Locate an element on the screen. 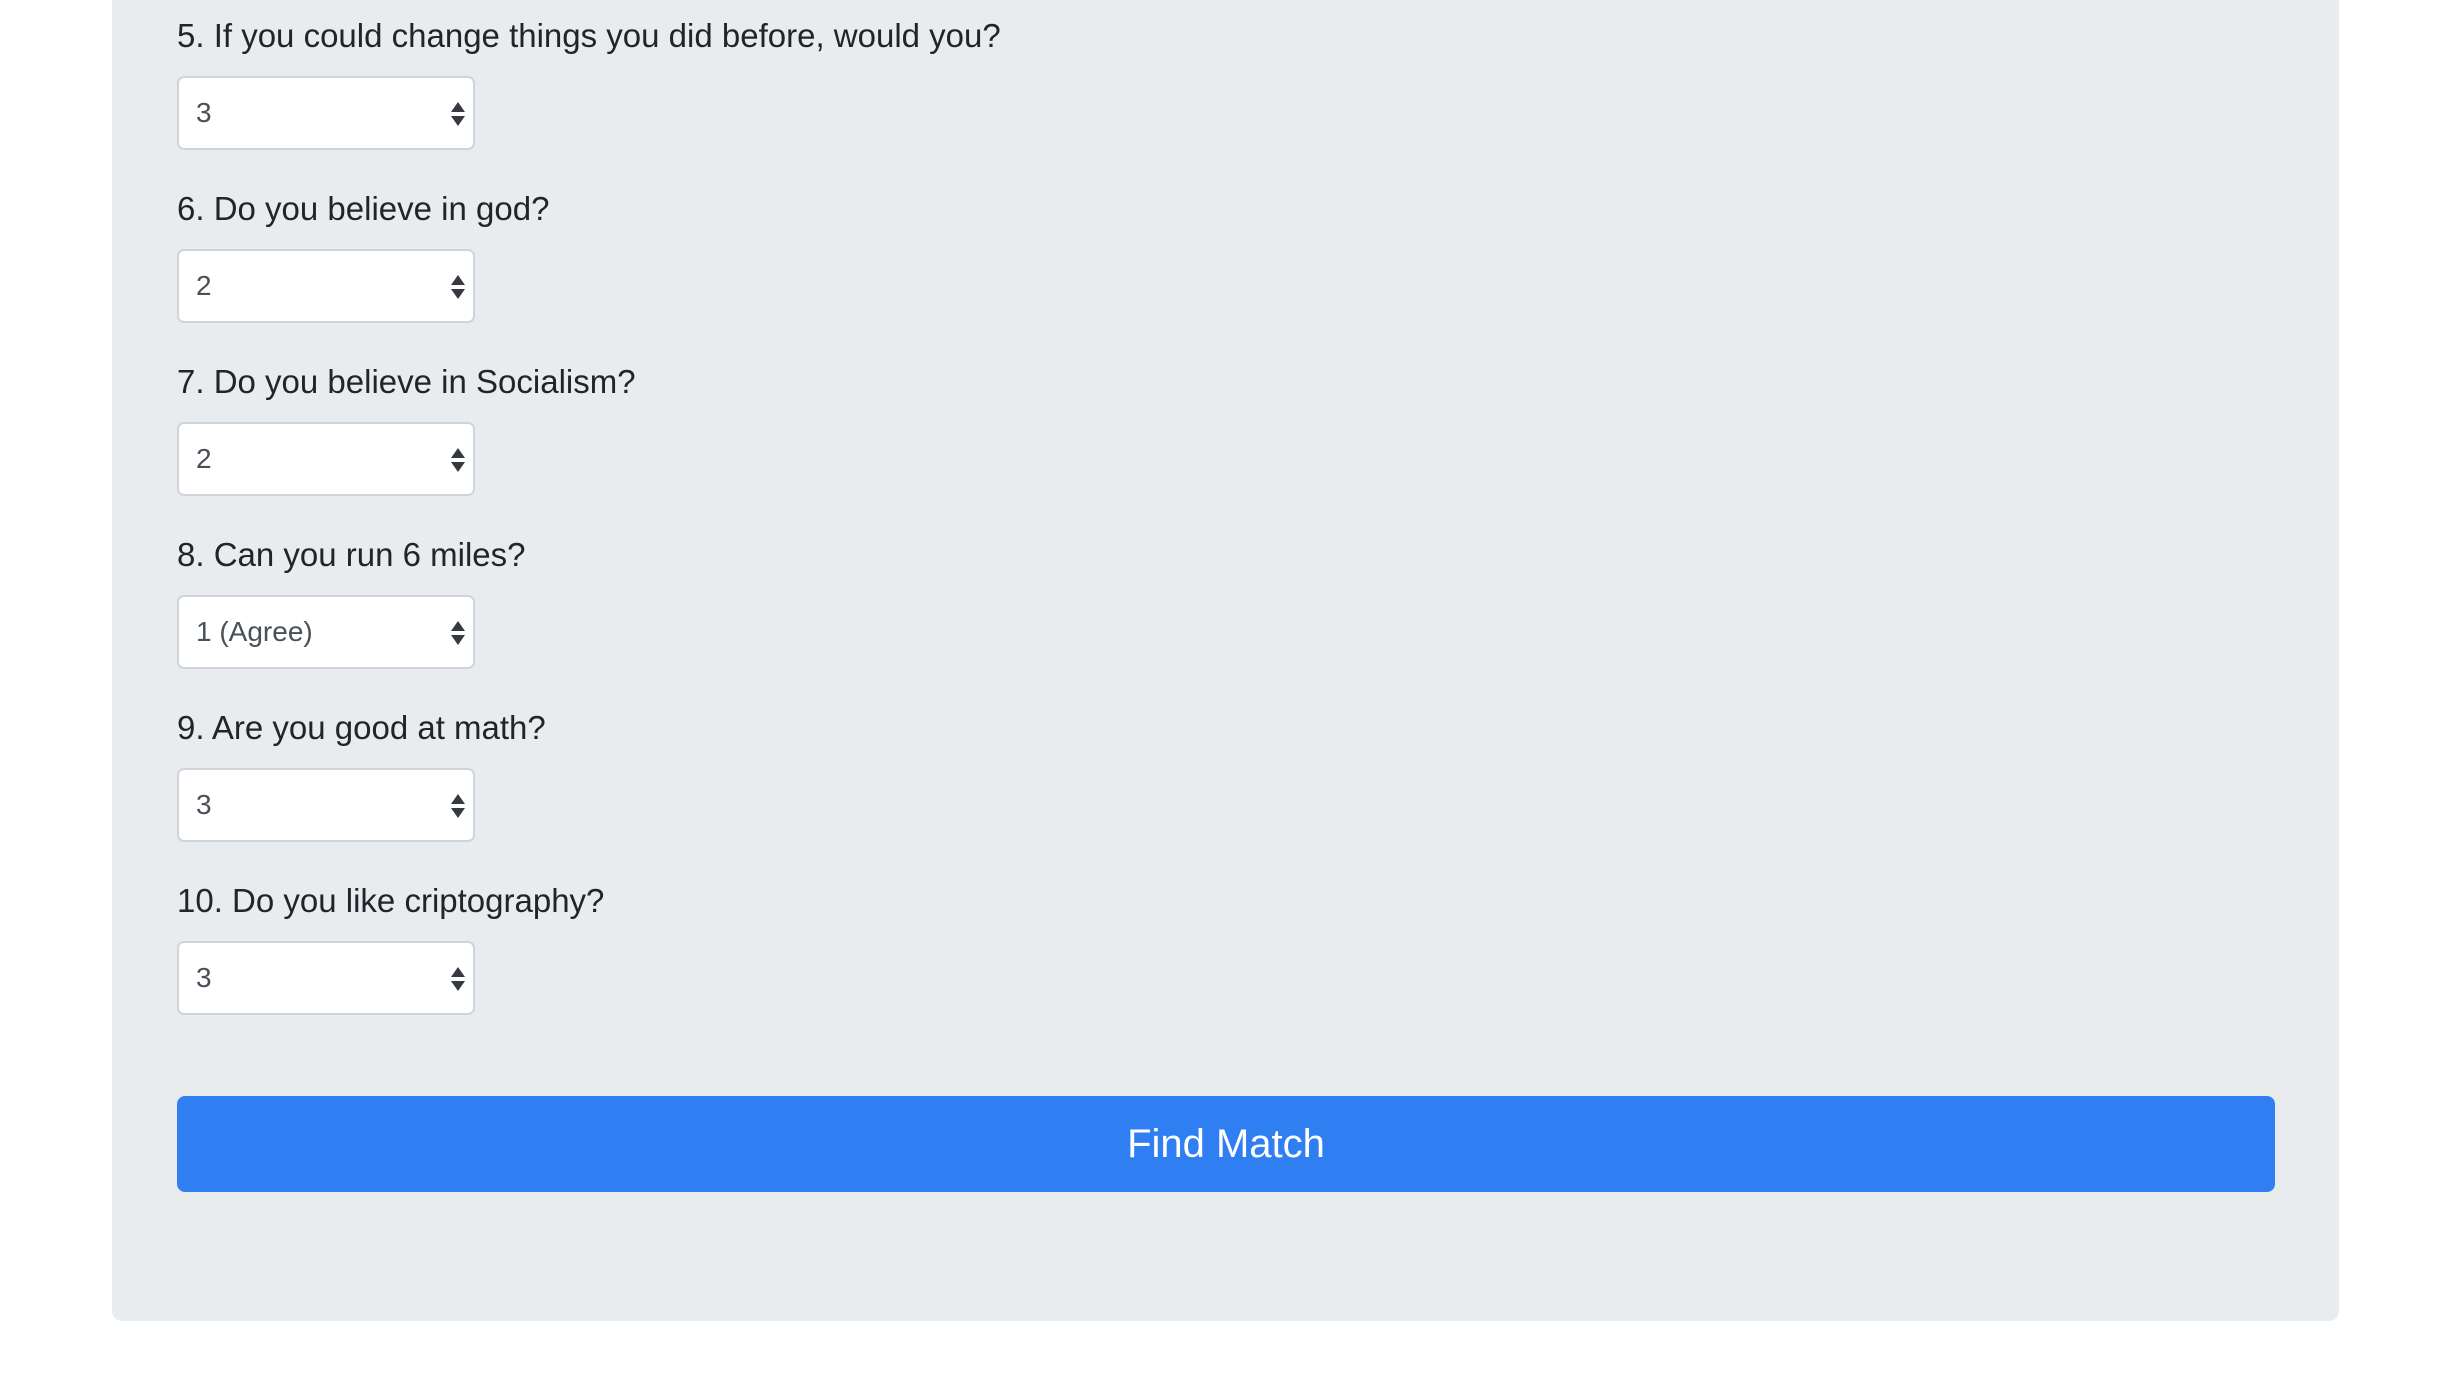 This screenshot has width=2464, height=1376. answer-select-6: 2 is located at coordinates (326, 286).